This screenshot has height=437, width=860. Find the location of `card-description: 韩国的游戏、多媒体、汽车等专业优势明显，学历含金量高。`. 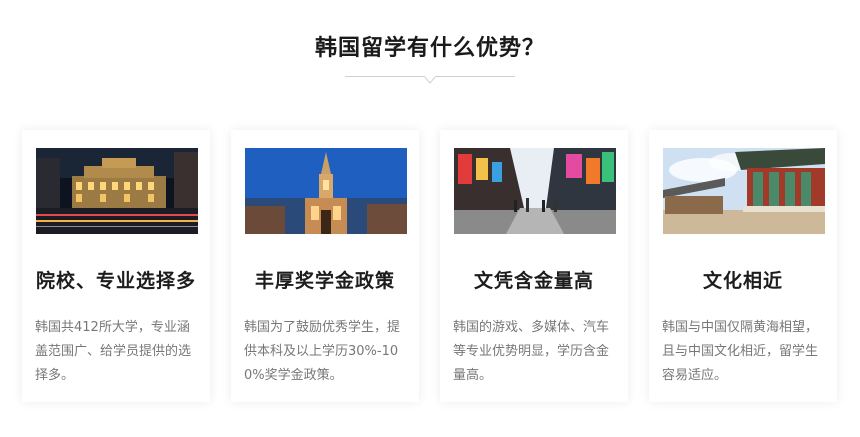

card-description: 韩国的游戏、多媒体、汽车等专业优势明显，学历含金量高。 is located at coordinates (531, 351).